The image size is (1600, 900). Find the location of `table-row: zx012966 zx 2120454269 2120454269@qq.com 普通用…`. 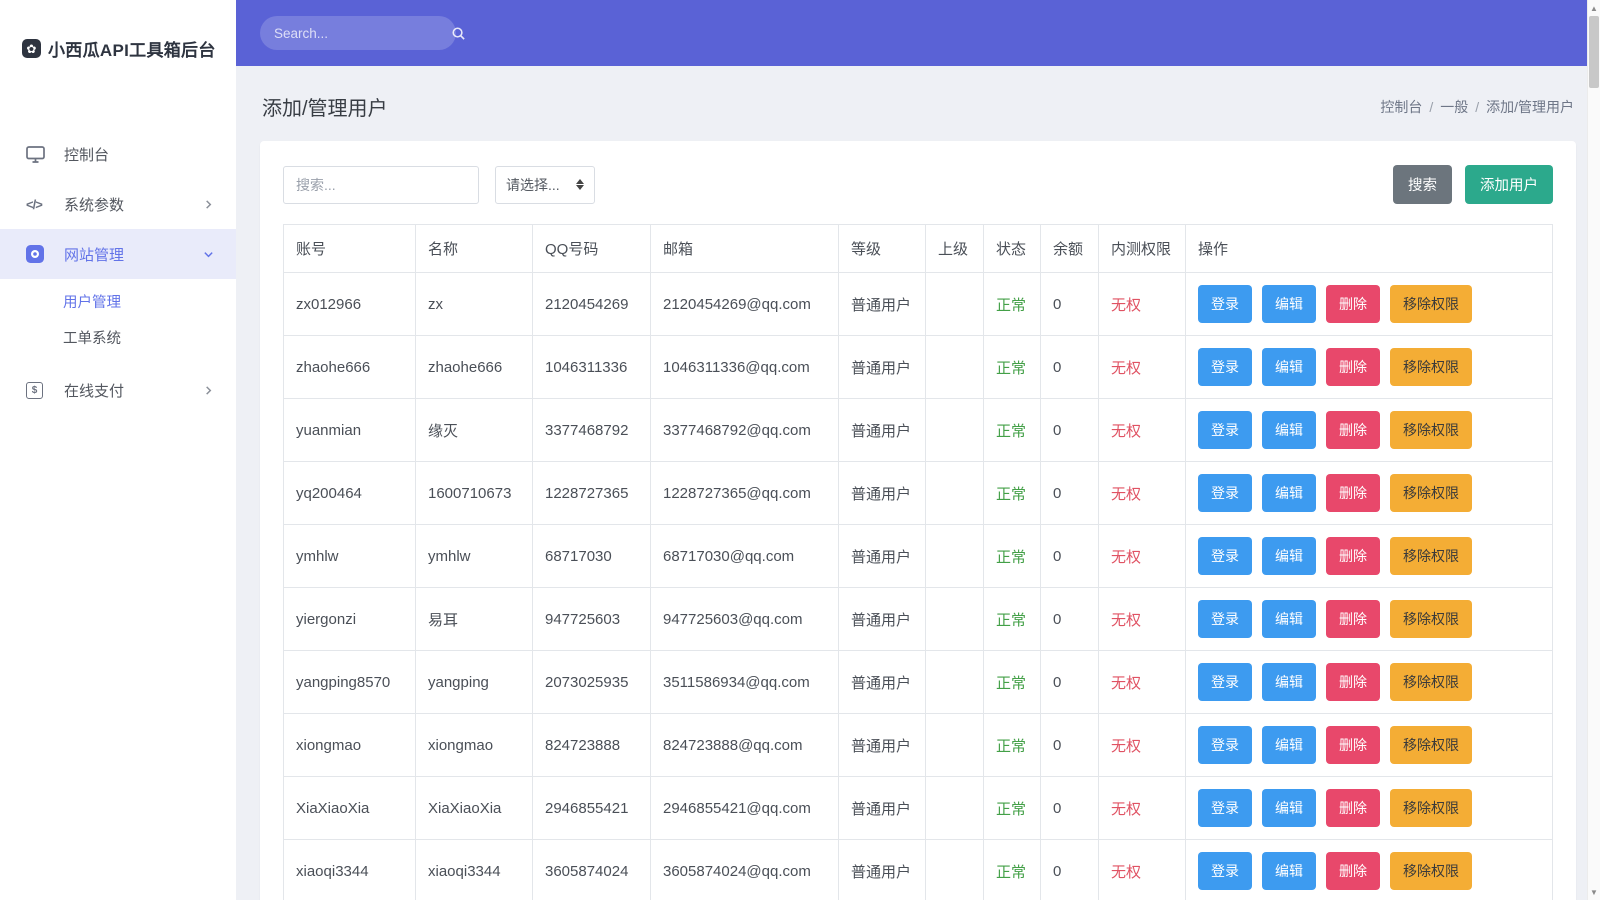

table-row: zx012966 zx 2120454269 2120454269@qq.com 普通用… is located at coordinates (918, 304).